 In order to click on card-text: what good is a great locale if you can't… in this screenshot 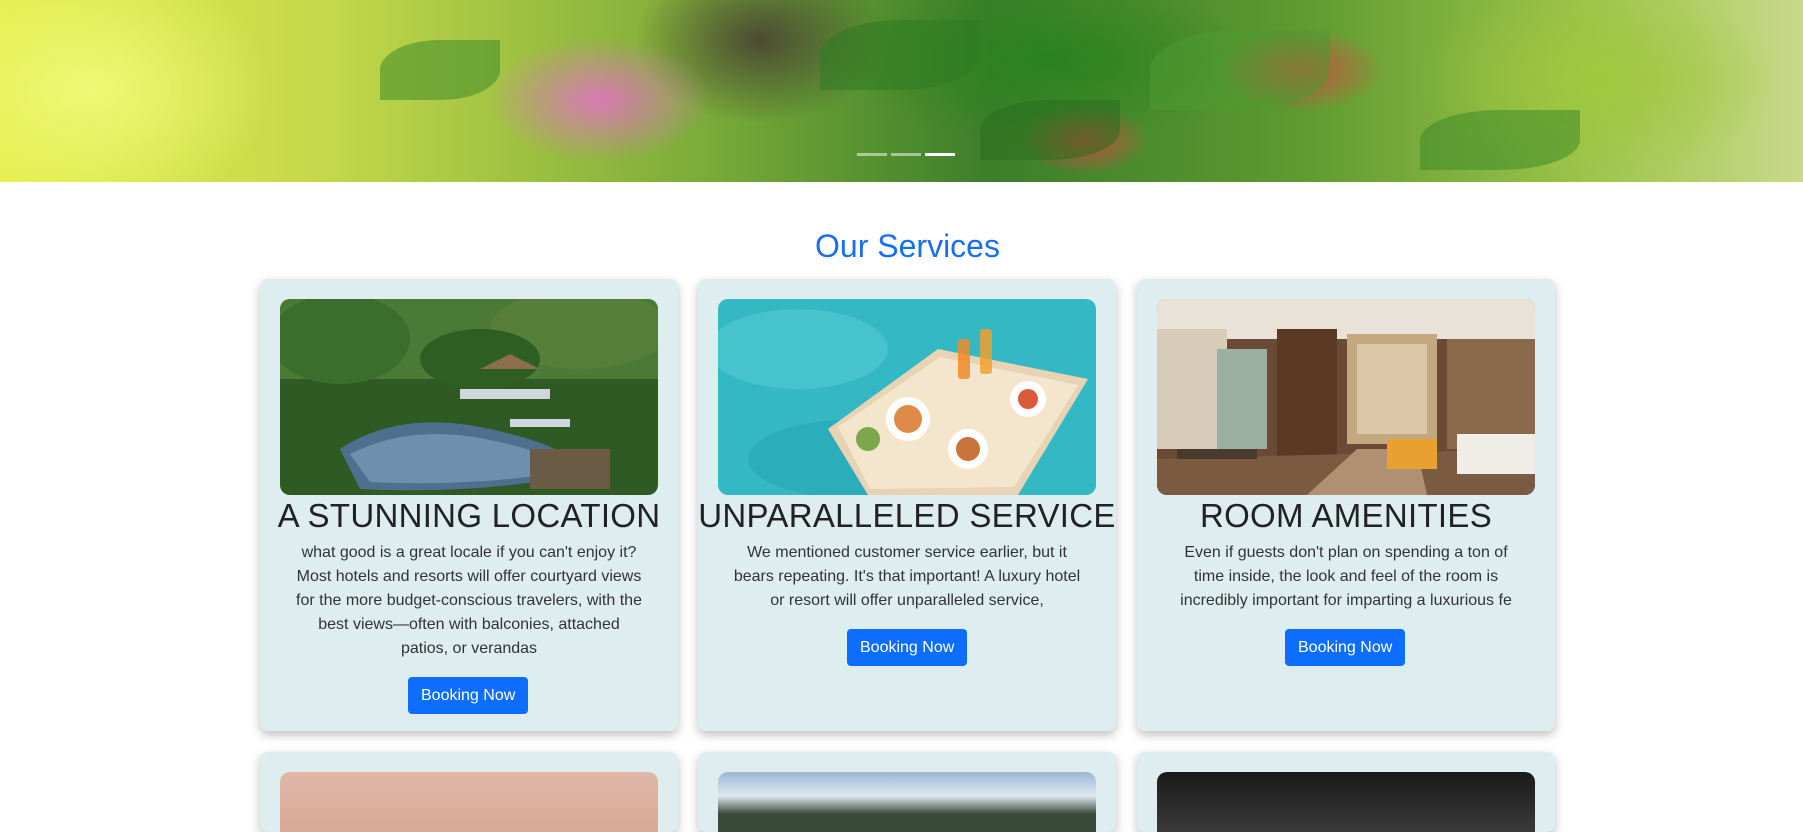, I will do `click(469, 600)`.